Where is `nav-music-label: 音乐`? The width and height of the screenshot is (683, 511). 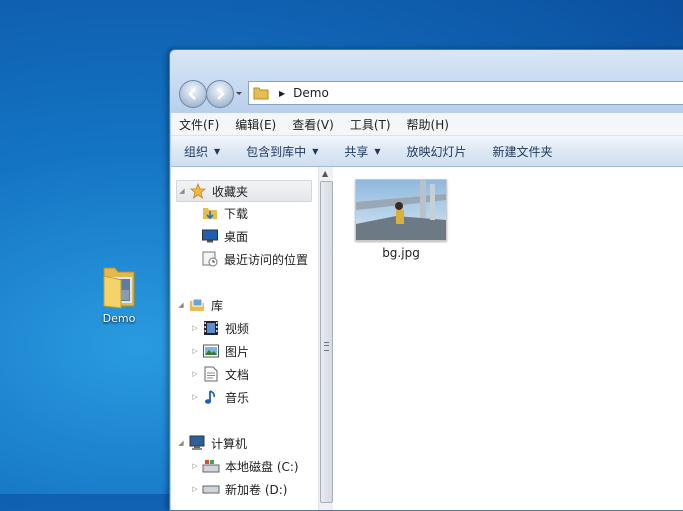
nav-music-label: 音乐 is located at coordinates (237, 397).